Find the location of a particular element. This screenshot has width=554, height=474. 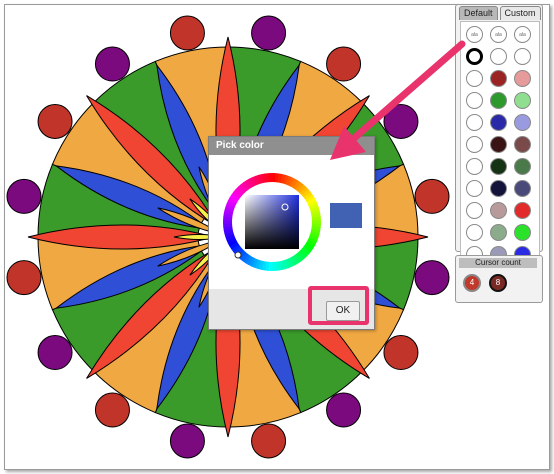

cursor-count-8-button: 8 is located at coordinates (498, 283).